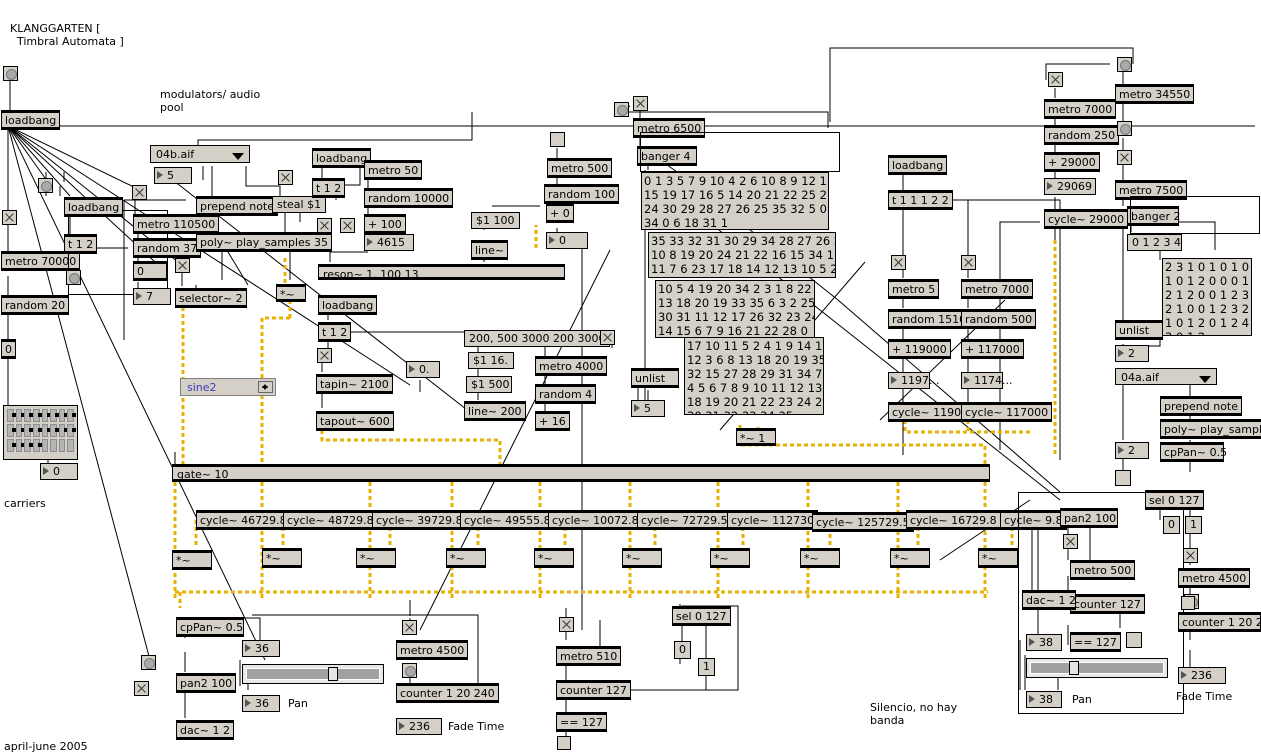 The height and width of the screenshot is (756, 1261). I want to click on number-box-5: 5, so click(173, 175).